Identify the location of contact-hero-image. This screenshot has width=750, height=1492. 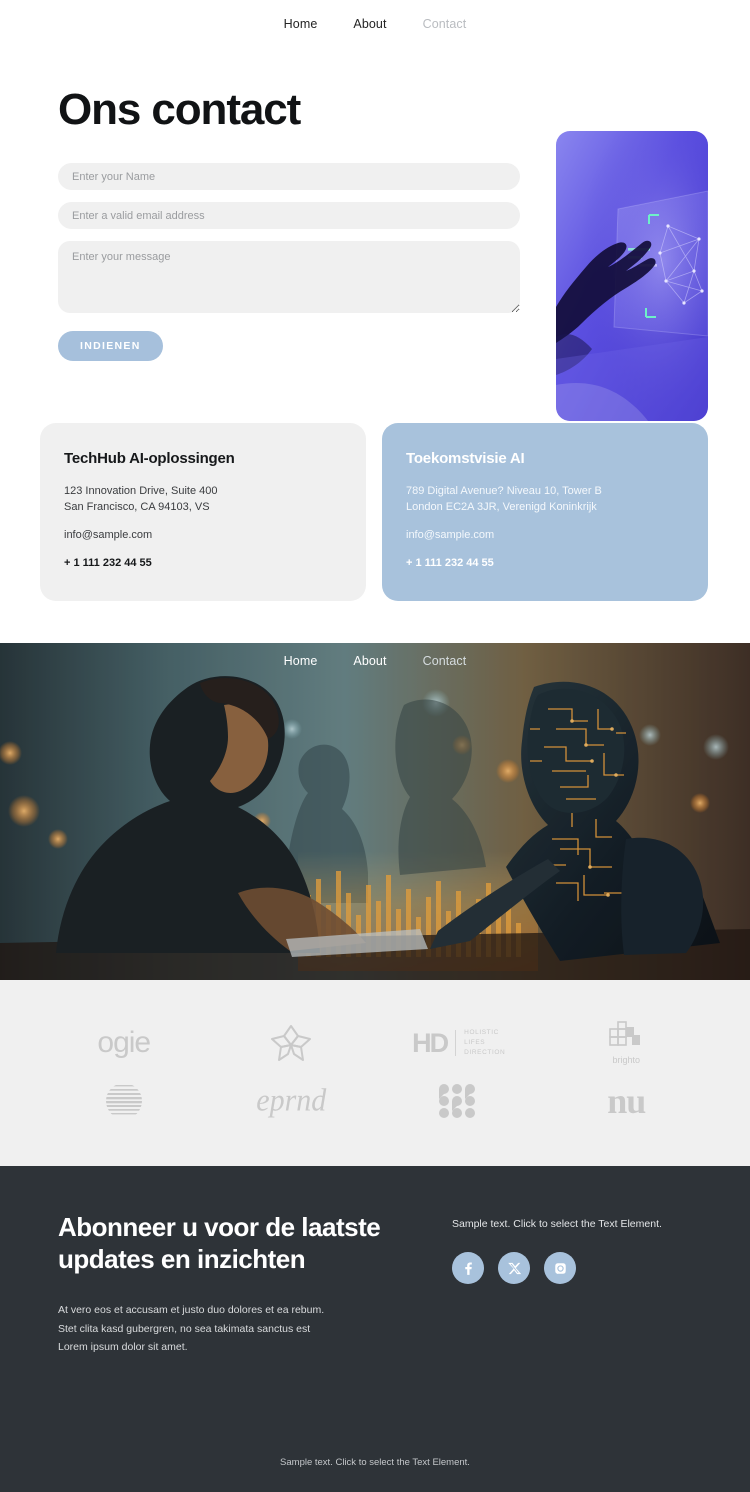
(632, 276).